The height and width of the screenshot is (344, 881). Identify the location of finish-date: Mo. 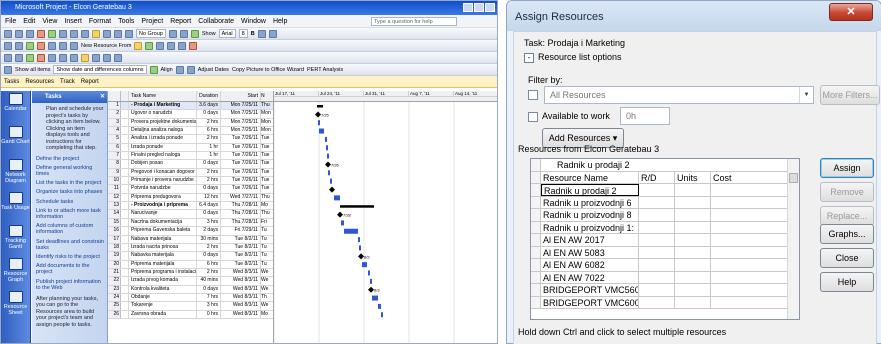
(267, 314).